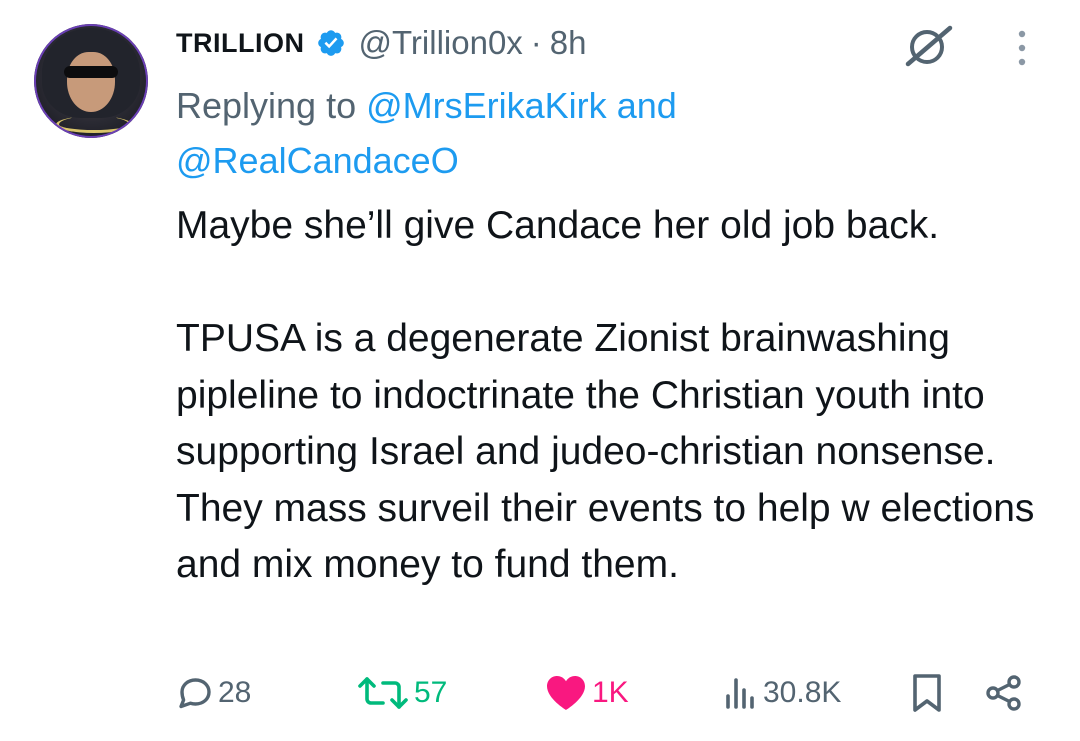  I want to click on verified-badge-icon, so click(331, 43).